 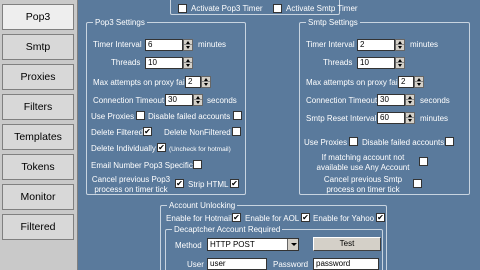 What do you see at coordinates (449, 141) in the screenshot?
I see `smtp-disable-failed-checkbox` at bounding box center [449, 141].